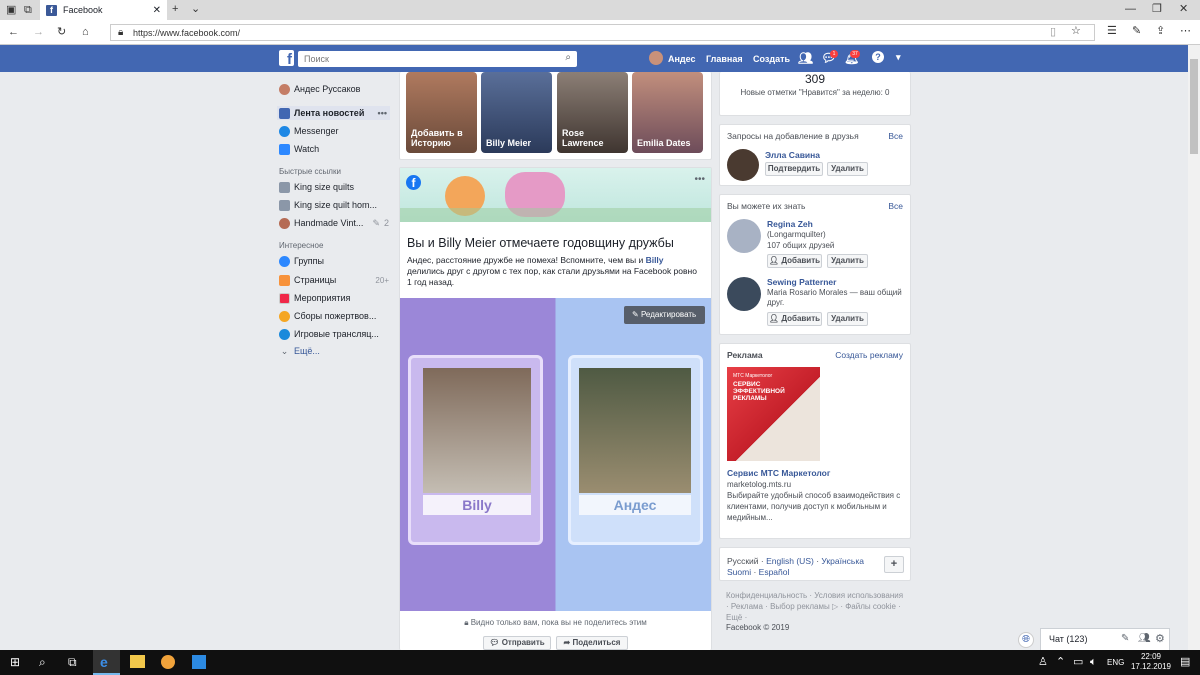  Describe the element at coordinates (778, 473) in the screenshot. I see `ad-title-link: Сервис МТС Маркетолог` at that location.